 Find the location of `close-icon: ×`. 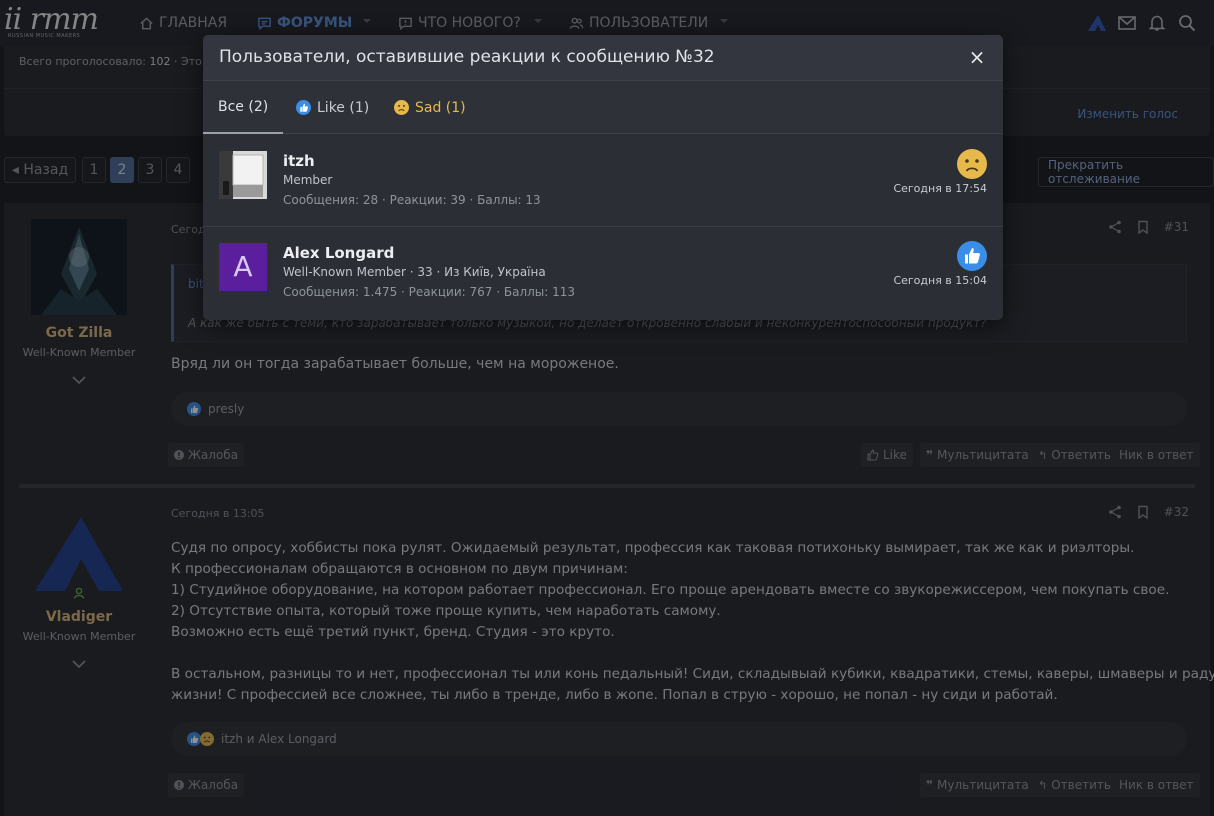

close-icon: × is located at coordinates (977, 57).